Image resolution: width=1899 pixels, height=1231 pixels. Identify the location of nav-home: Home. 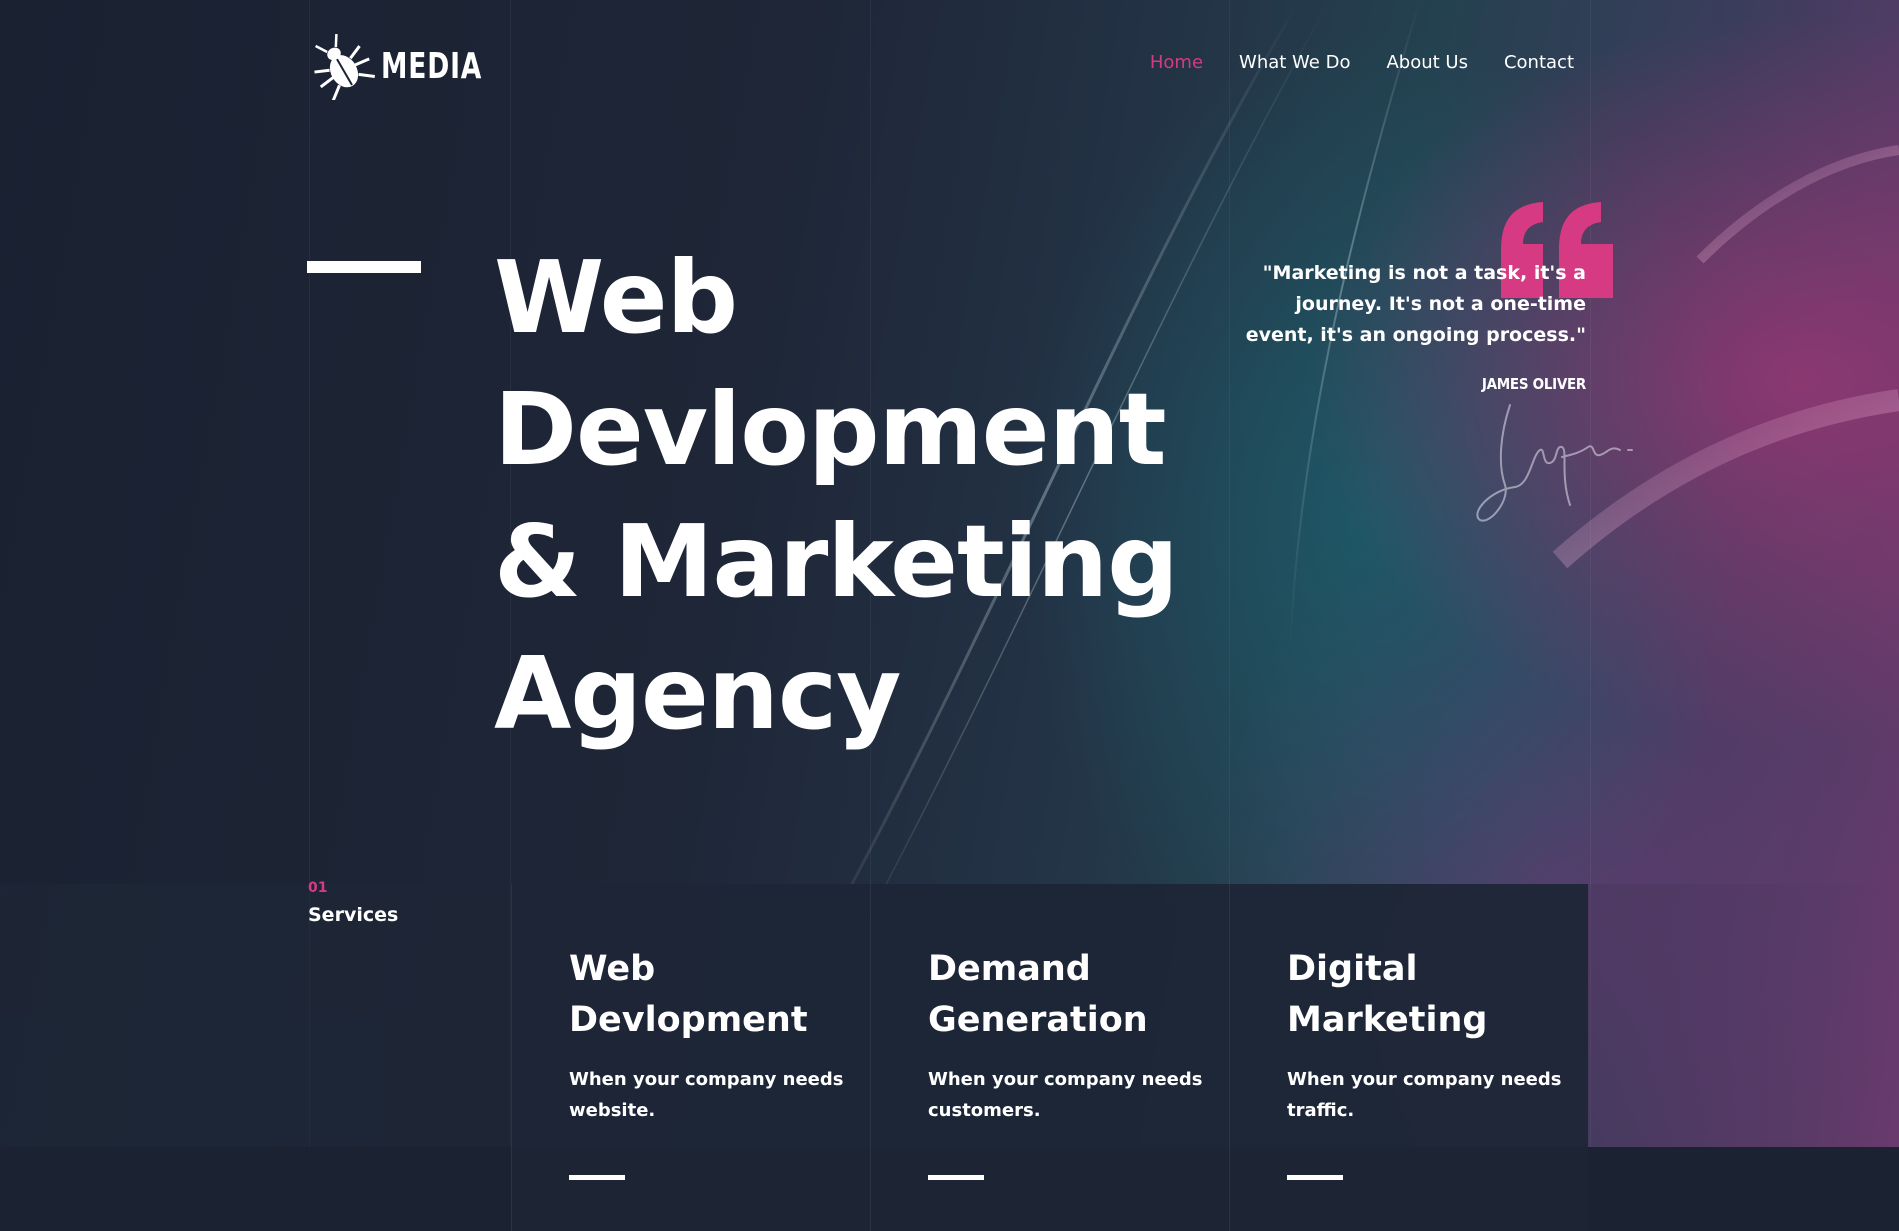
(1176, 62).